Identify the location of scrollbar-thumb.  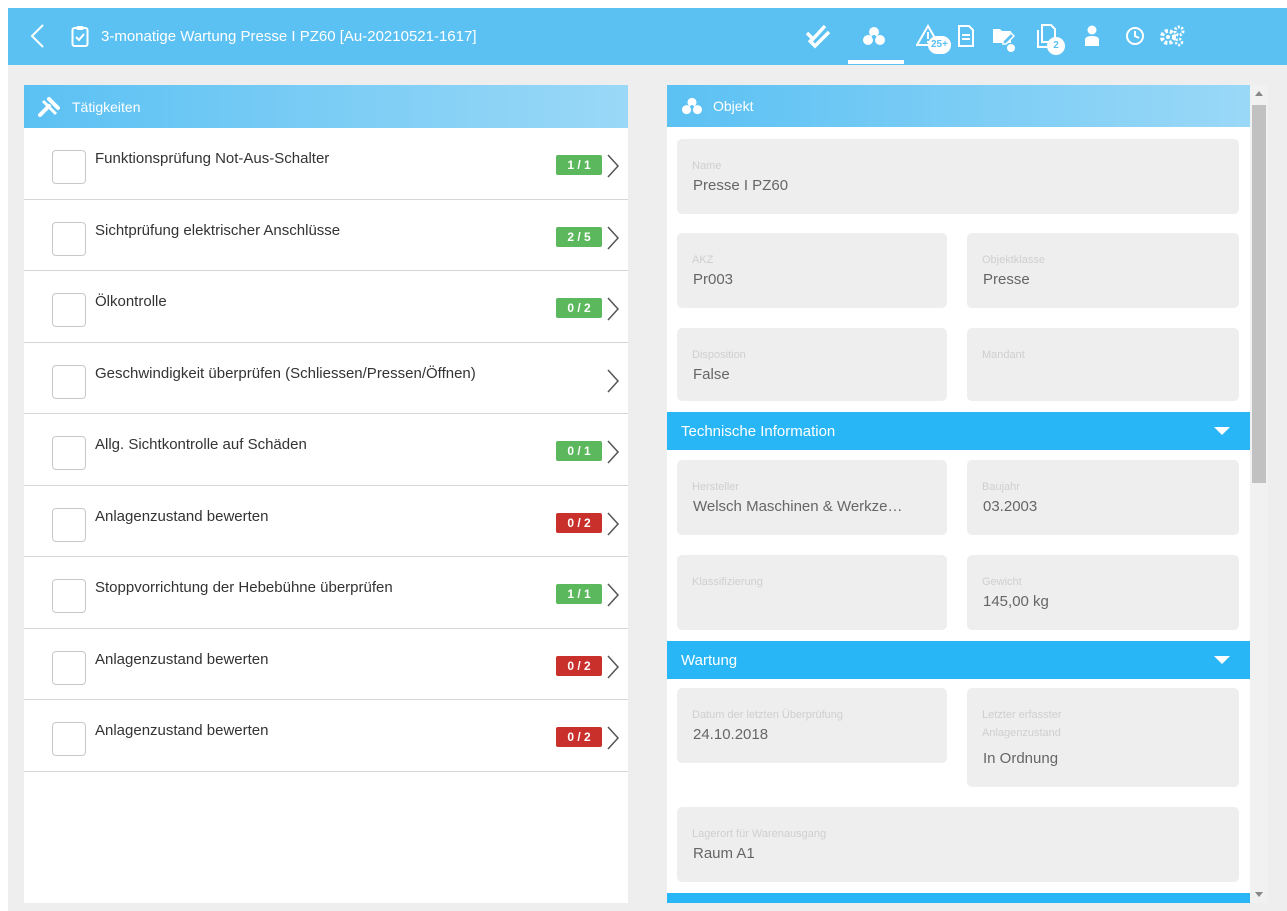
(1259, 294).